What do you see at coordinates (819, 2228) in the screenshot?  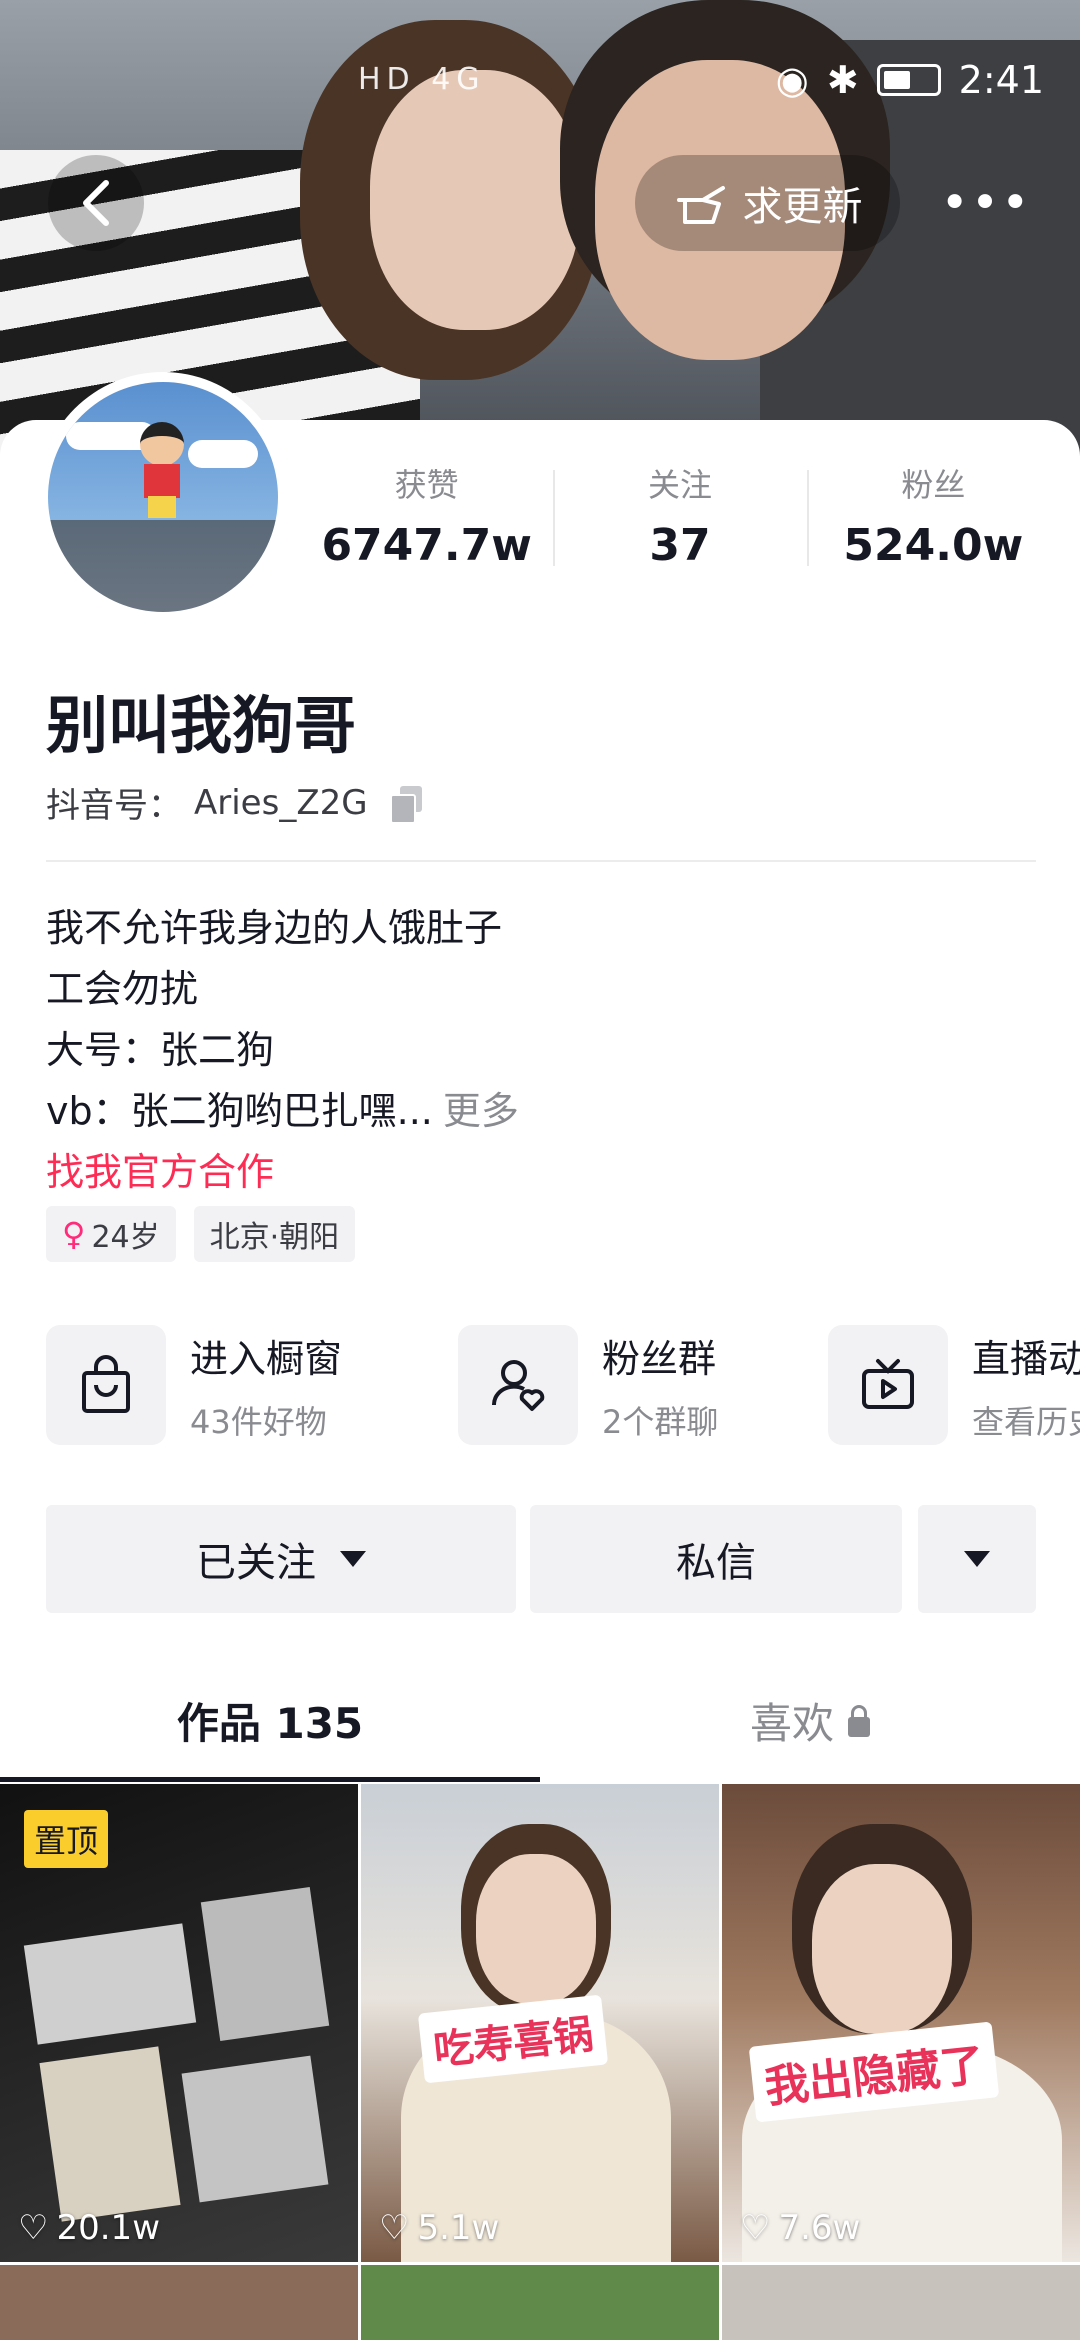 I see `video-likes-count: 7.6w` at bounding box center [819, 2228].